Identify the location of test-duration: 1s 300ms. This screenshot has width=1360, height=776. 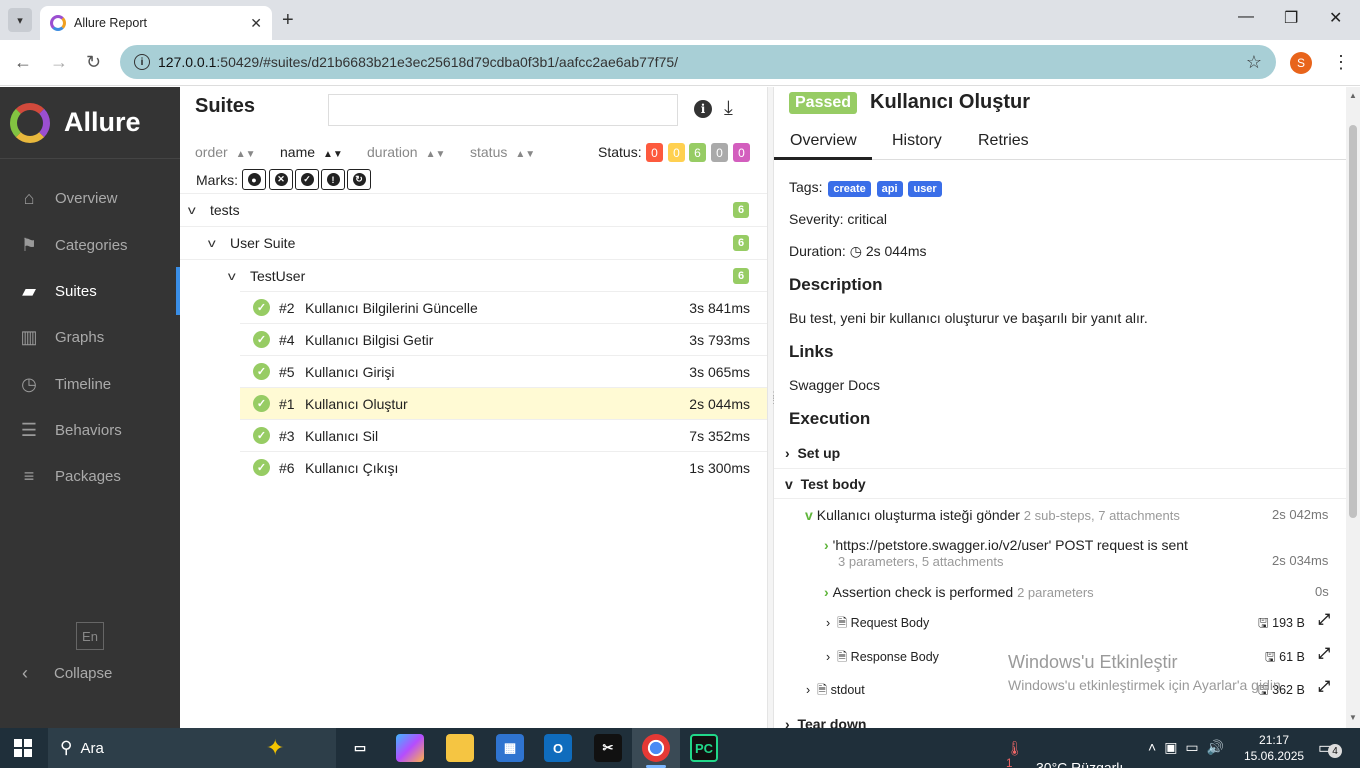
(719, 467).